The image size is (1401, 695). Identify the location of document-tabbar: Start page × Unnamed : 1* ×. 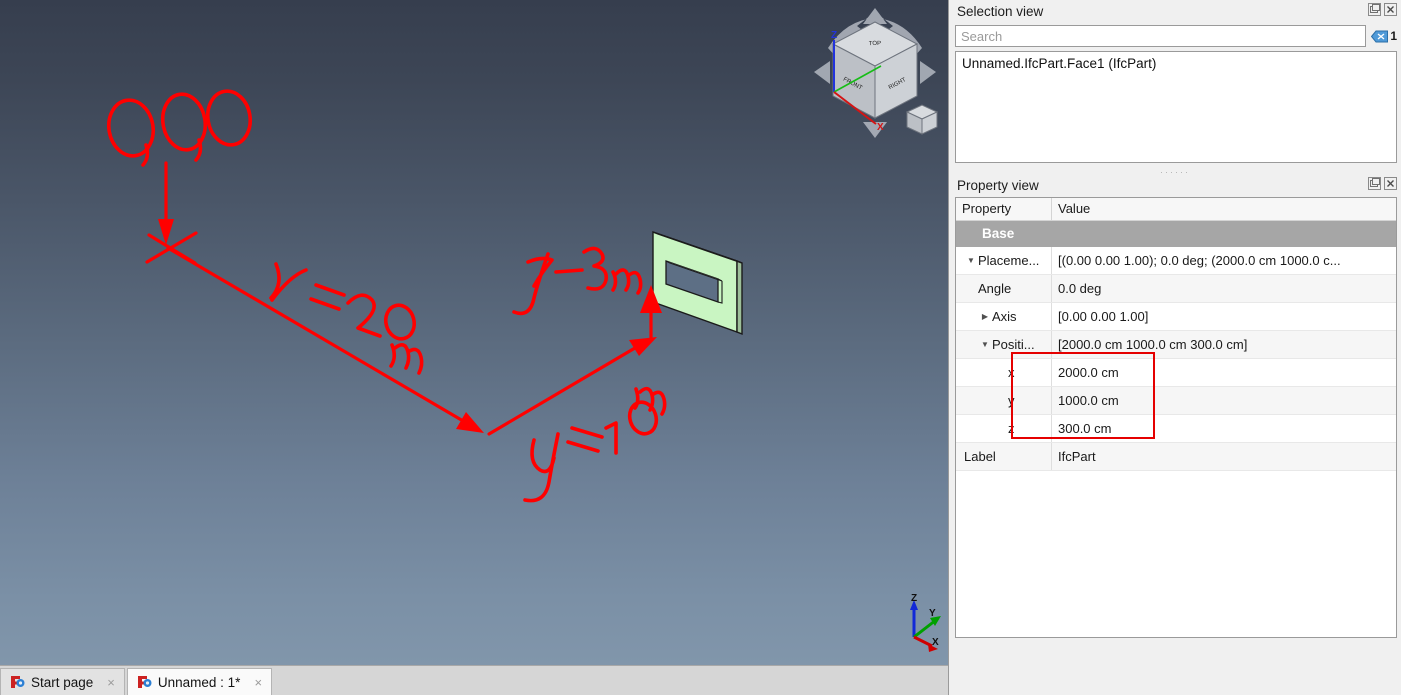
(474, 680).